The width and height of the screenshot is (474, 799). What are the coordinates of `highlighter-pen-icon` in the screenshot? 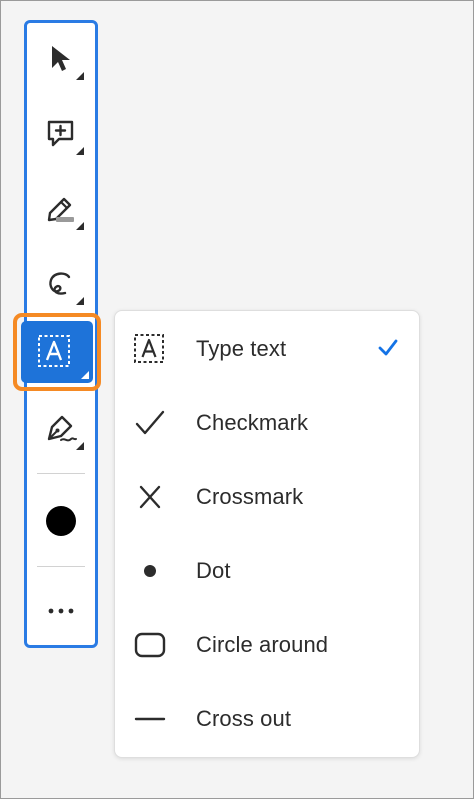 It's located at (61, 209).